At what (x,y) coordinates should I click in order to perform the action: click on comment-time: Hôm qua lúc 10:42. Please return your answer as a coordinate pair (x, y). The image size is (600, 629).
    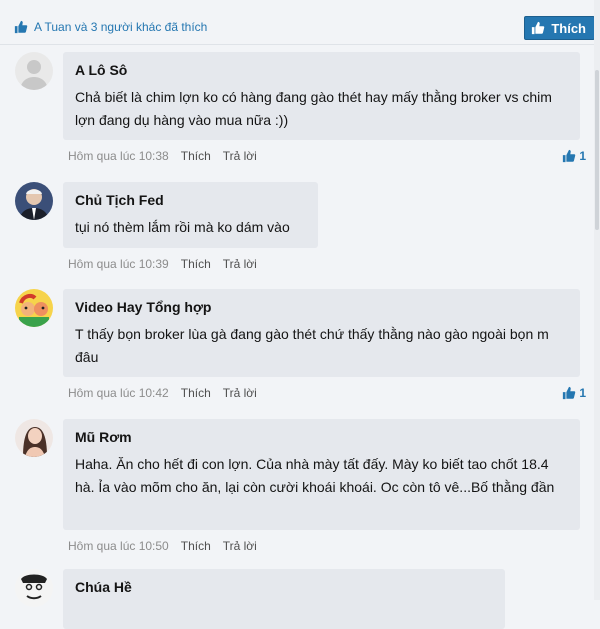
    Looking at the image, I should click on (118, 393).